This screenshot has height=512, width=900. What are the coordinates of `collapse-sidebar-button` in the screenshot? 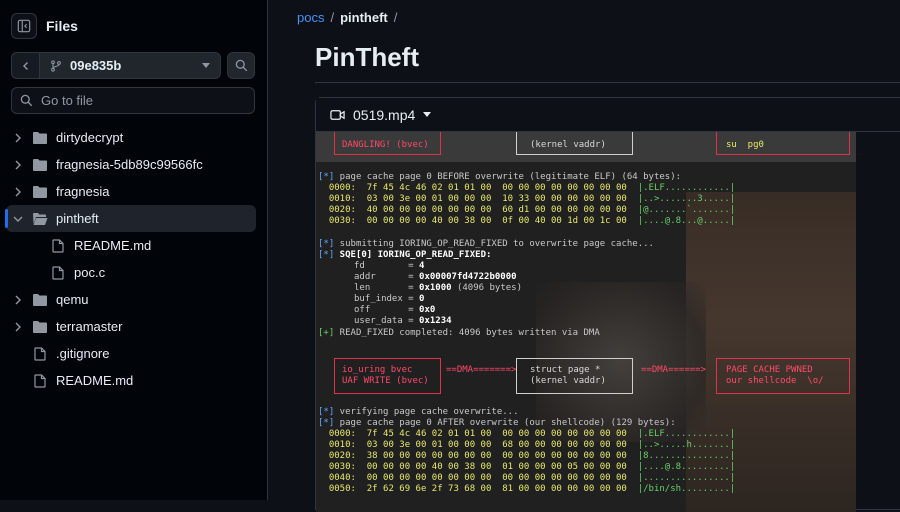 It's located at (24, 26).